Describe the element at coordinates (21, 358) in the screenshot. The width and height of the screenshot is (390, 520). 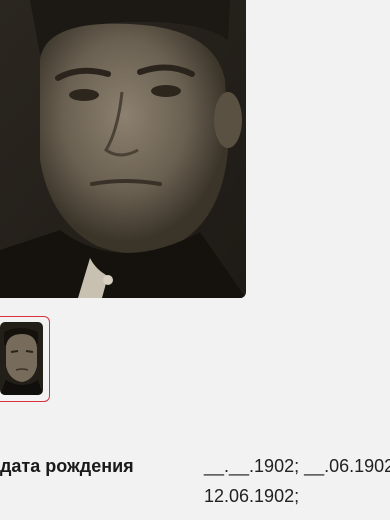
I see `portrait-thumbnail` at that location.